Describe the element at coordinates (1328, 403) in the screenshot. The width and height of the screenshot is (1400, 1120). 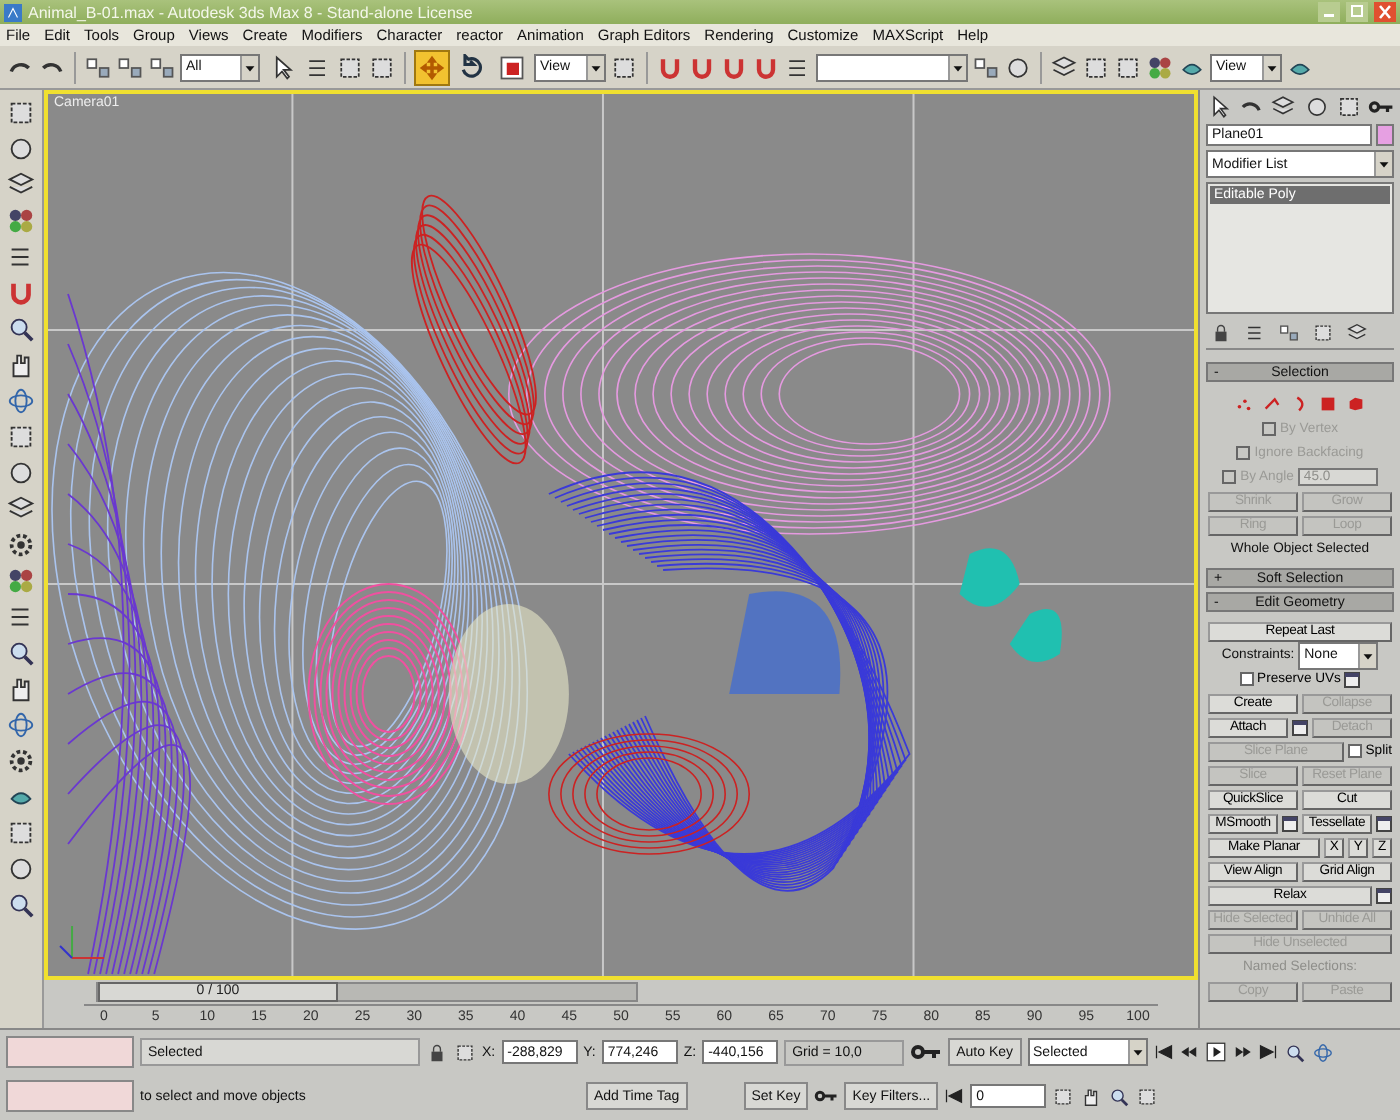
I see `polygon-icon` at that location.